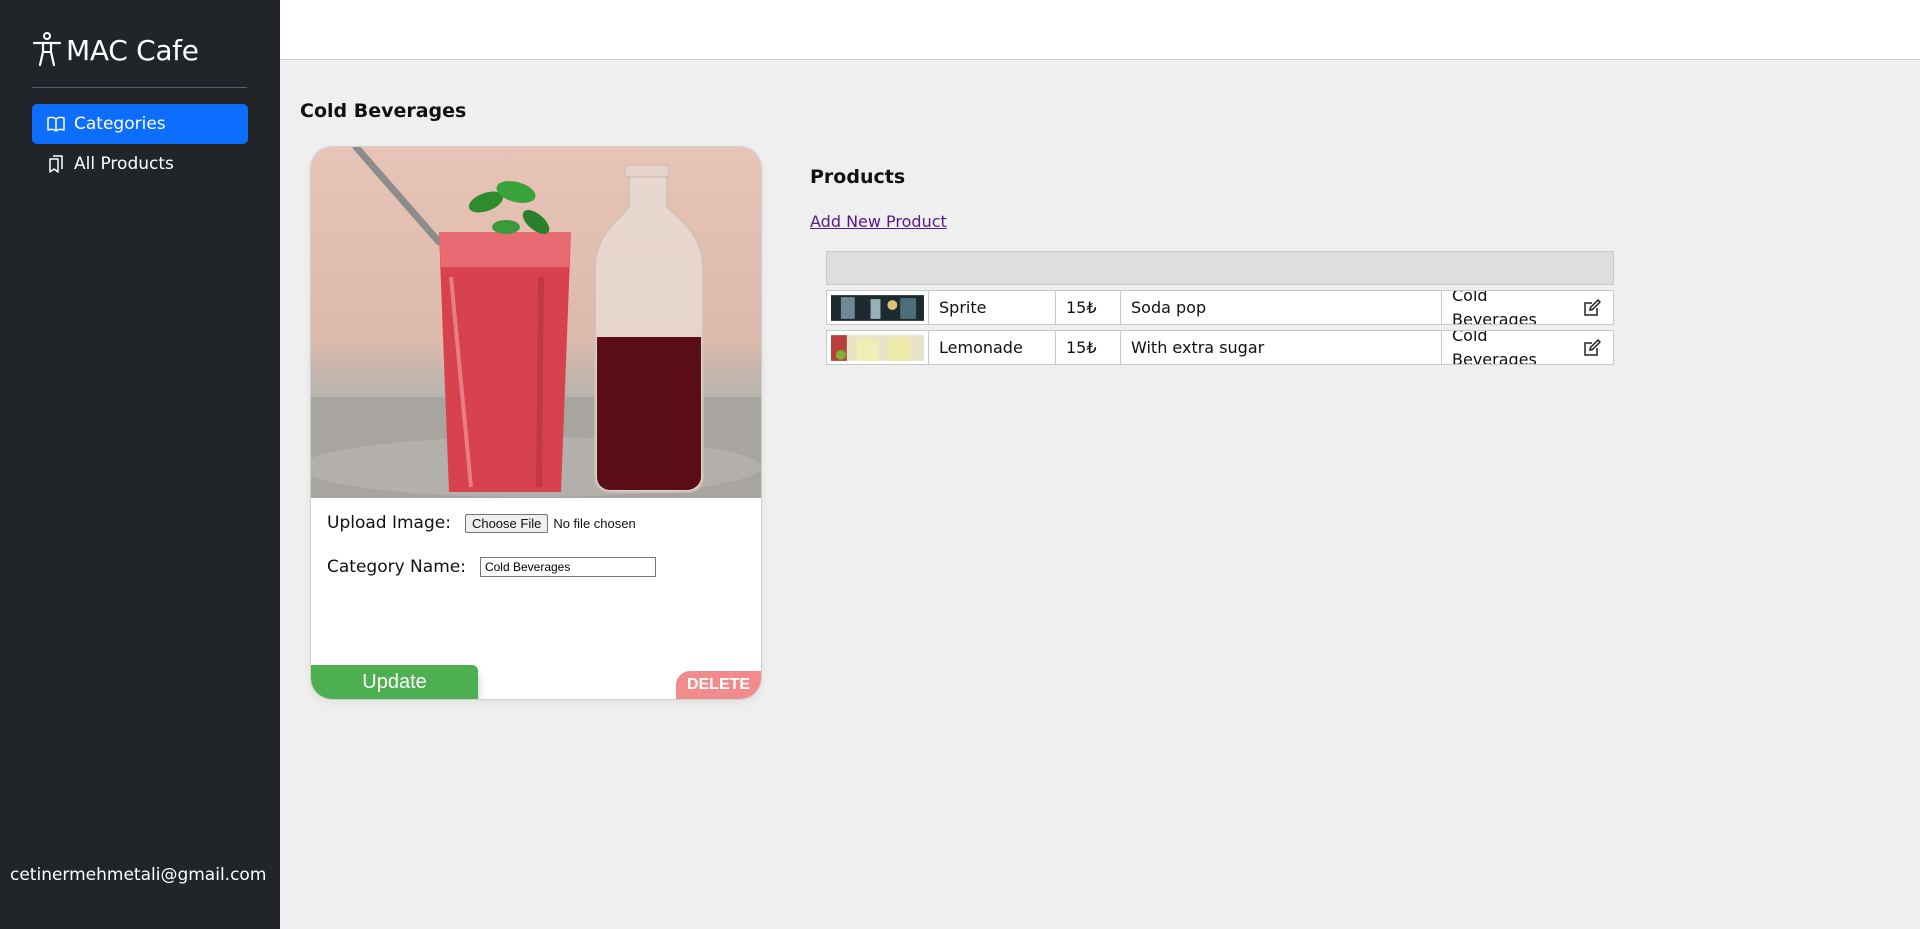 The width and height of the screenshot is (1920, 929). I want to click on drink-photo, so click(536, 322).